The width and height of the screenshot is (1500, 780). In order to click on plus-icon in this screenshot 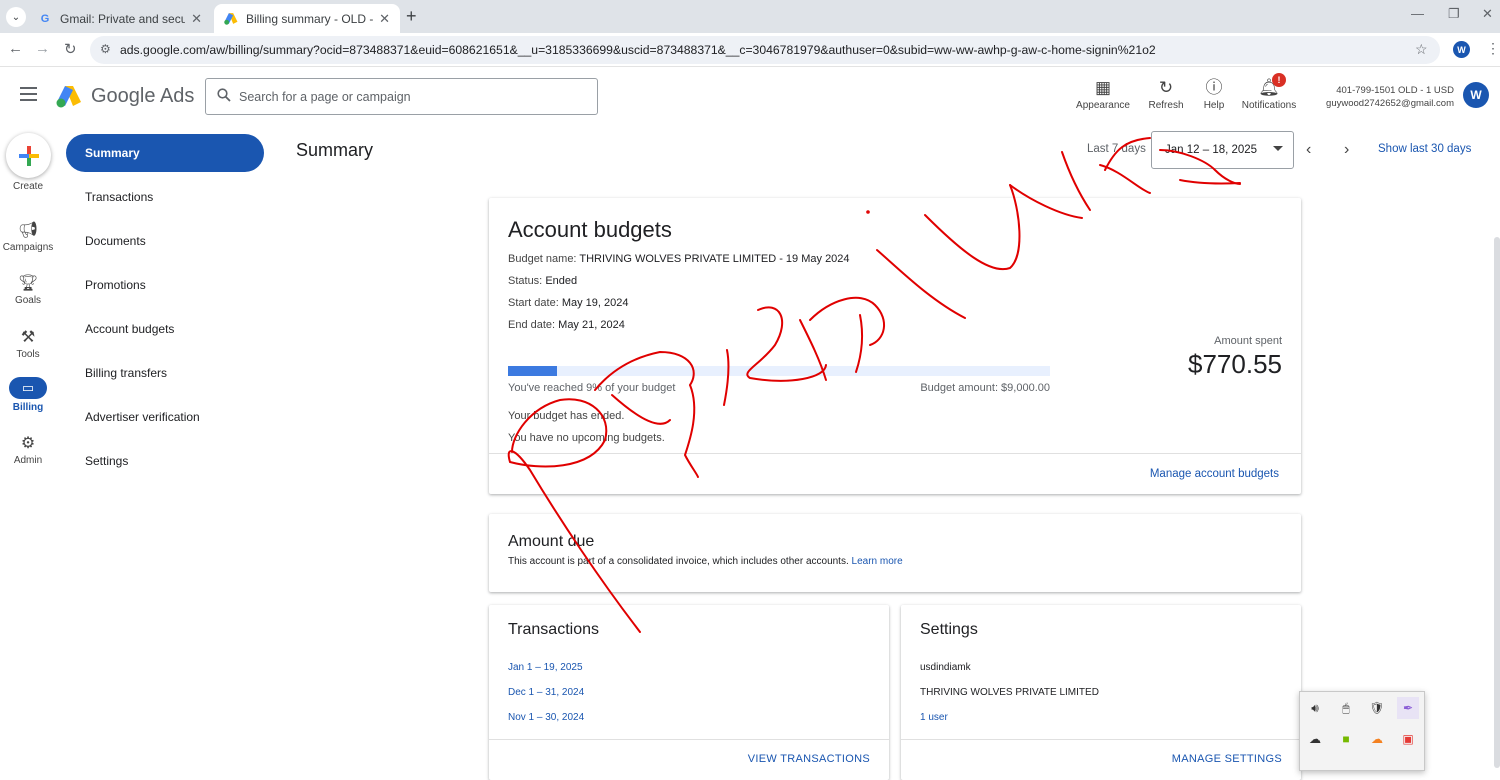, I will do `click(28, 155)`.